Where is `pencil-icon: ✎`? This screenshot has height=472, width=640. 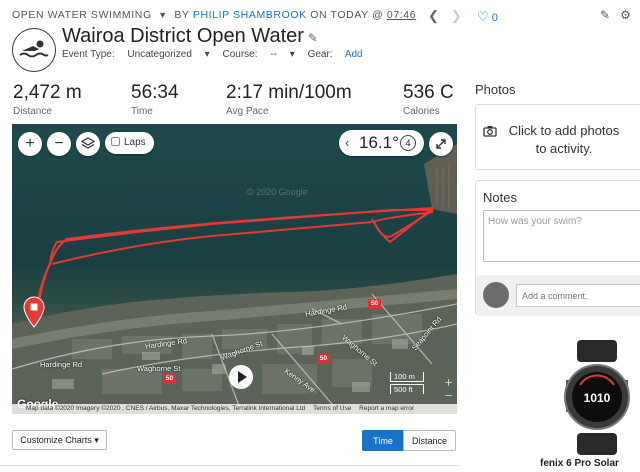
pencil-icon: ✎ is located at coordinates (313, 38).